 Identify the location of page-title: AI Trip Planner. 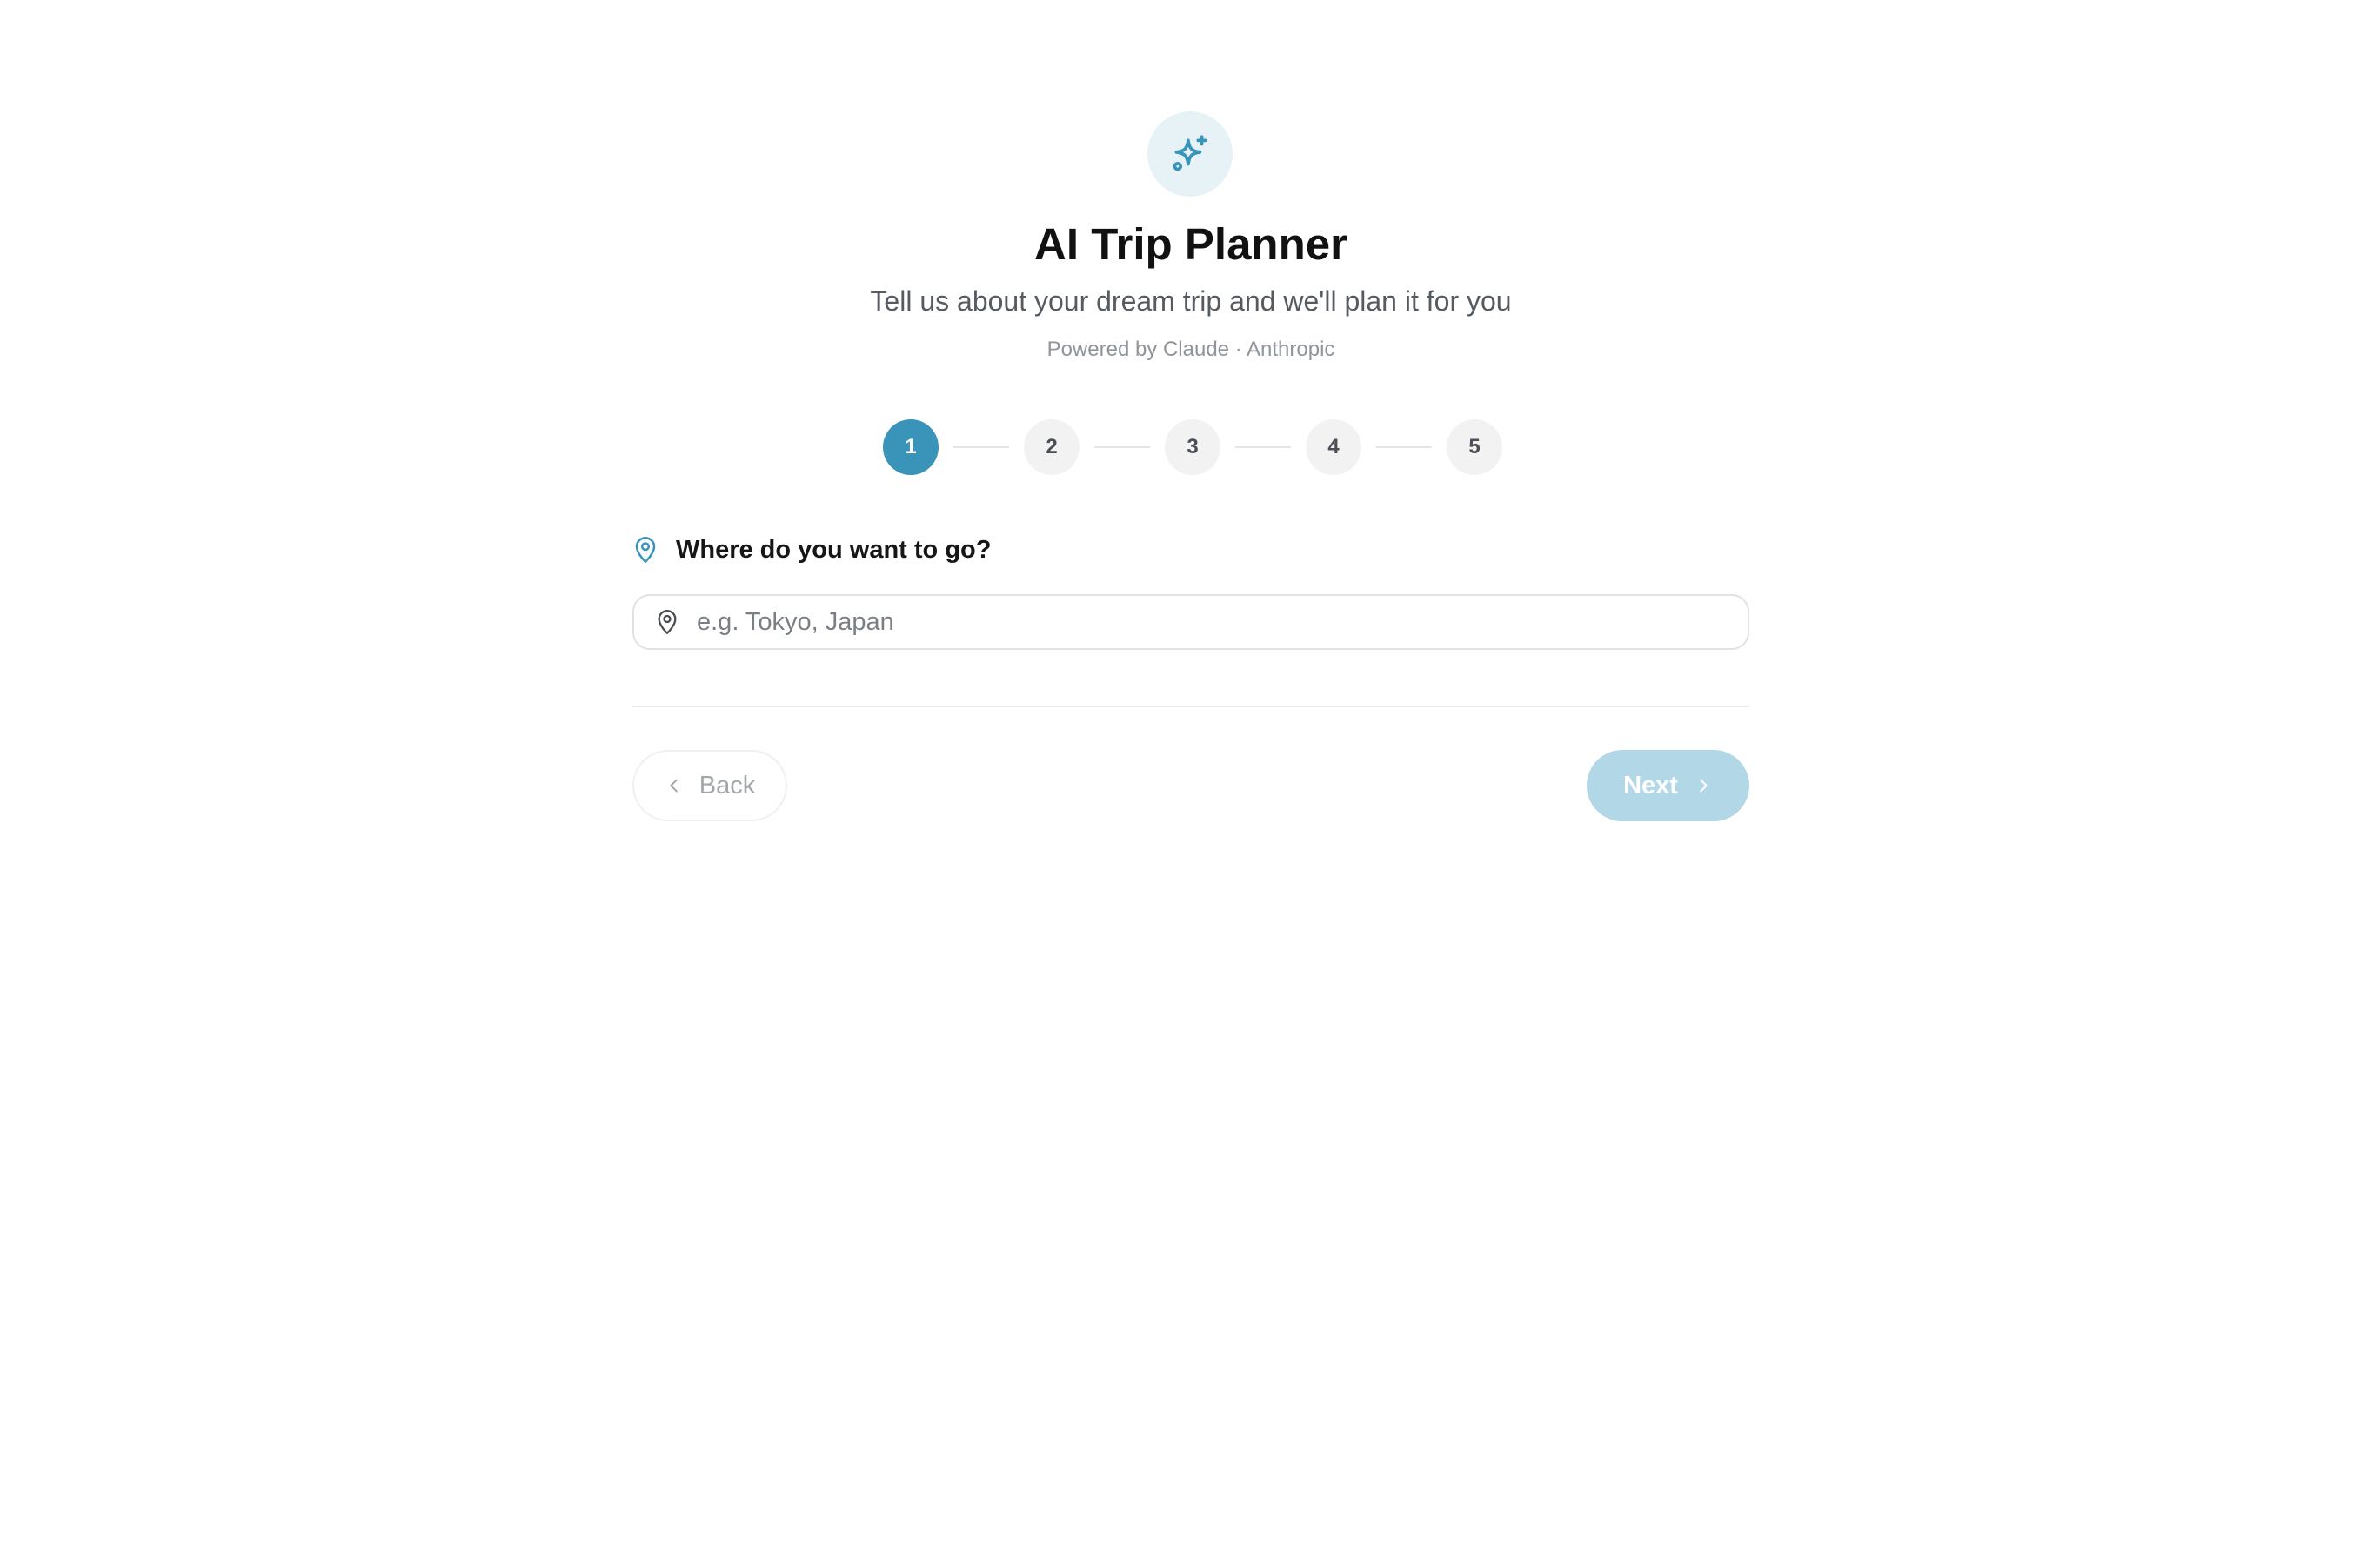
(1190, 244).